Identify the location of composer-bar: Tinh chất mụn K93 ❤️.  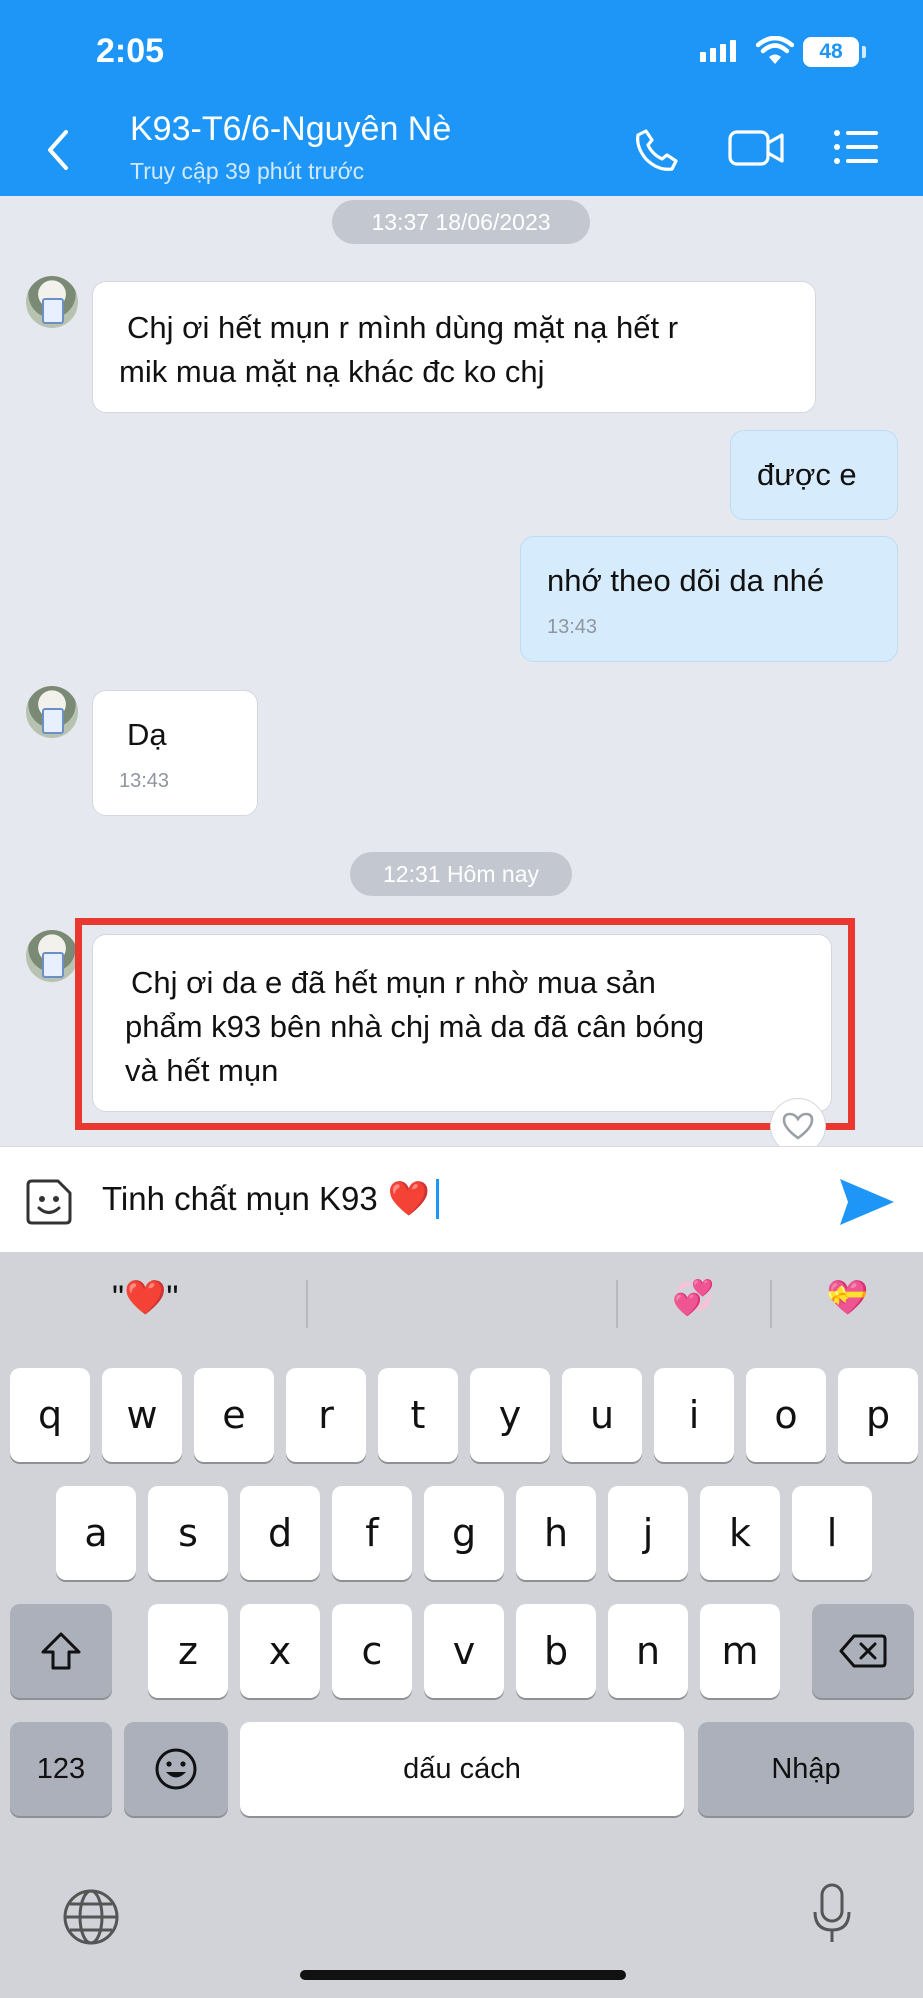
(461, 1199).